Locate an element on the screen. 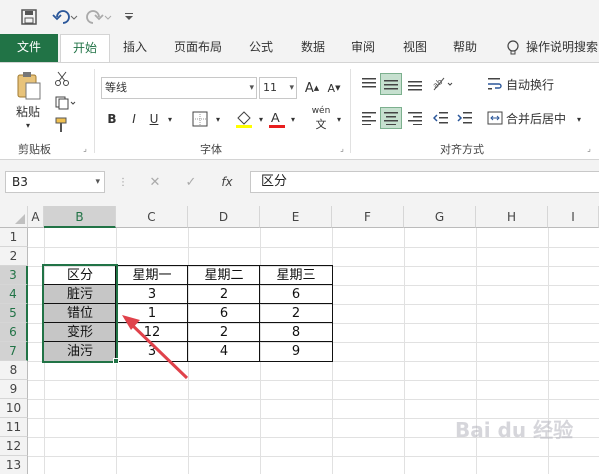 Image resolution: width=599 pixels, height=474 pixels. formula-input: 区分 is located at coordinates (424, 182).